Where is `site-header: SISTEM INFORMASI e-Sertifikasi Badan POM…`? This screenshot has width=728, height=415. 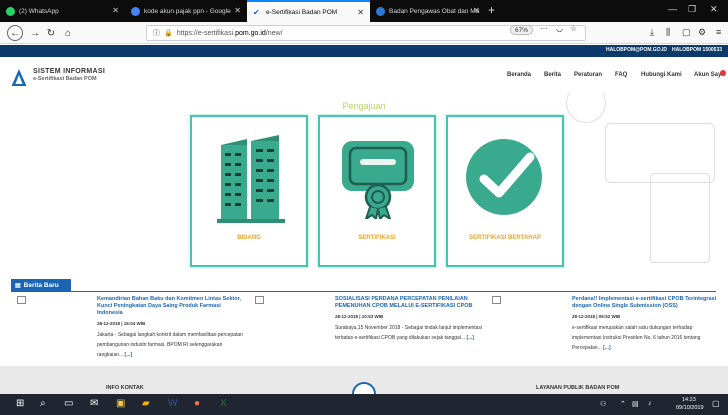 site-header: SISTEM INFORMASI e-Sertifikasi Badan POM… is located at coordinates (364, 75).